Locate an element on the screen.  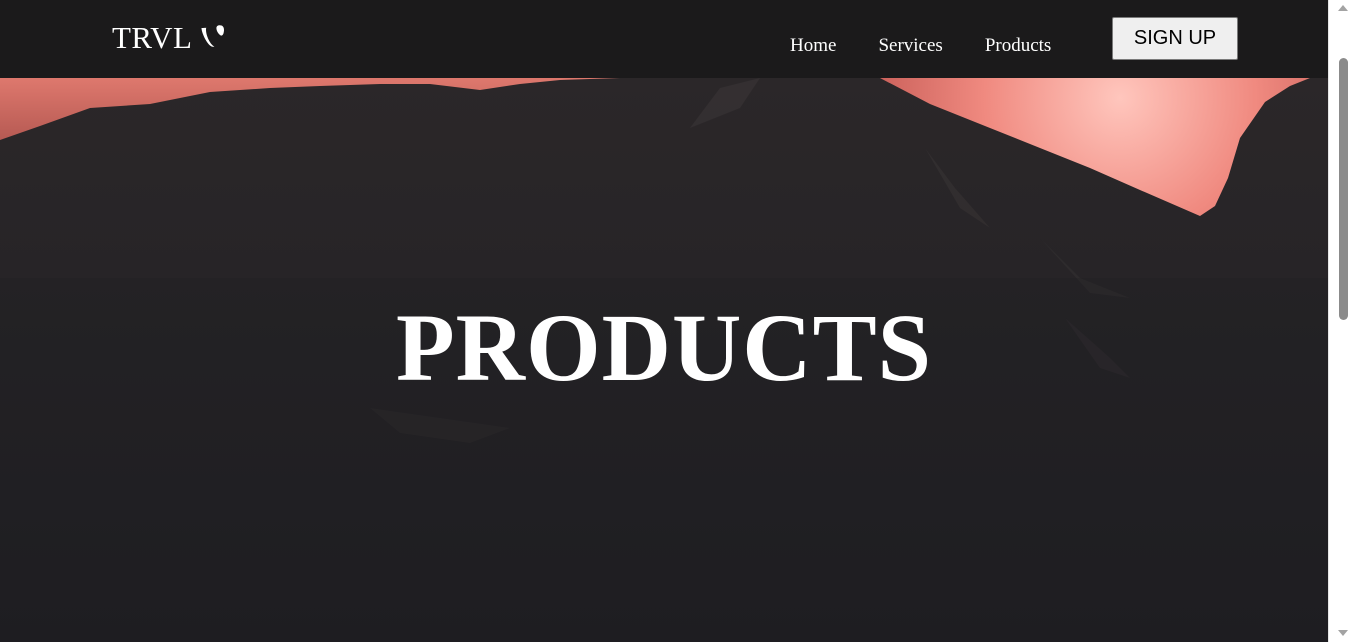
brand-name: TRVL is located at coordinates (152, 37).